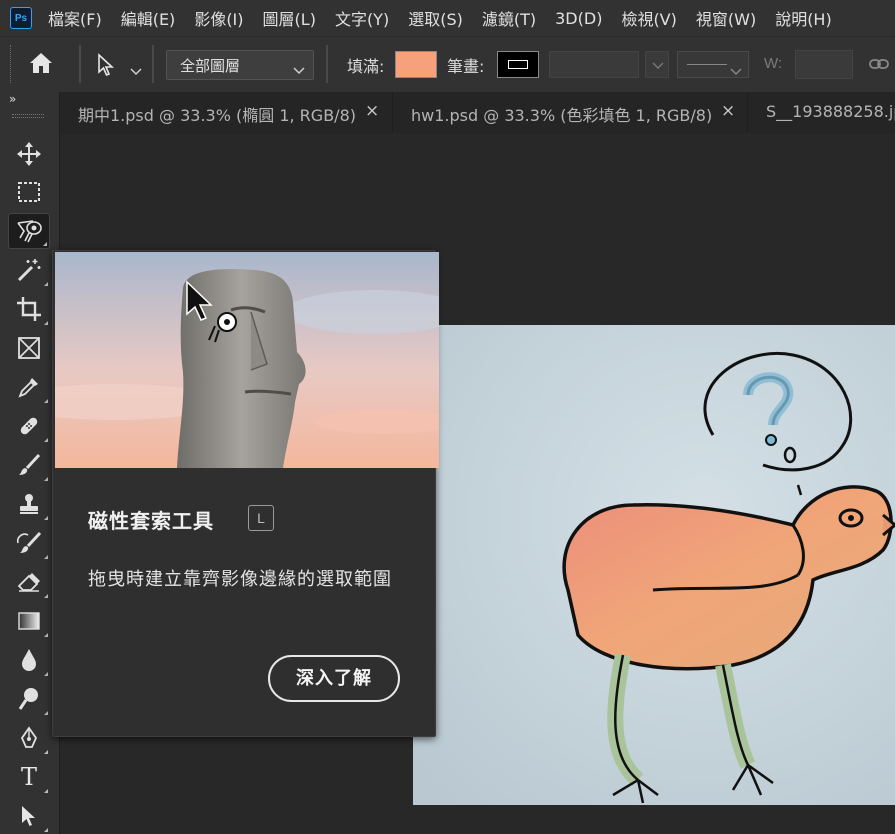 The image size is (895, 834). I want to click on options-bar: 全部圖層 填滿: 筆畫: W:, so click(447, 64).